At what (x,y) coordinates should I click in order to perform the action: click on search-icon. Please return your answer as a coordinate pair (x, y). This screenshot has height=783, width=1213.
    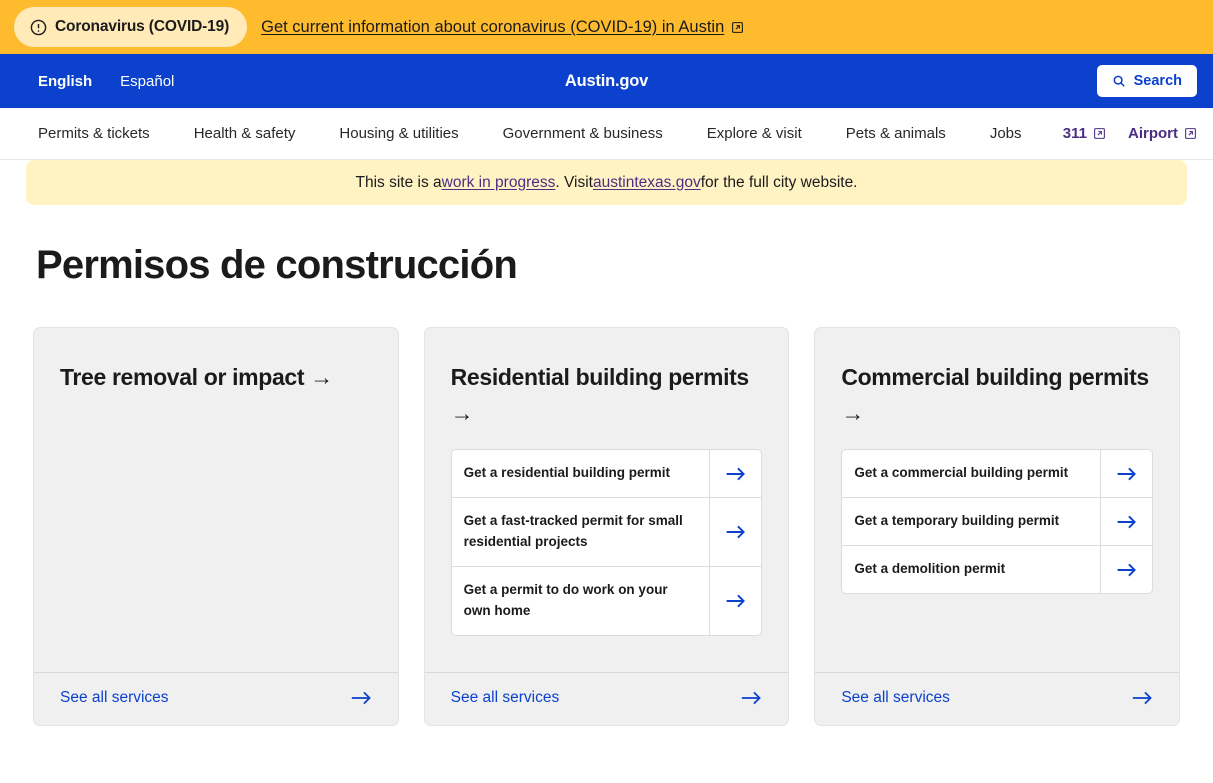
    Looking at the image, I should click on (1119, 81).